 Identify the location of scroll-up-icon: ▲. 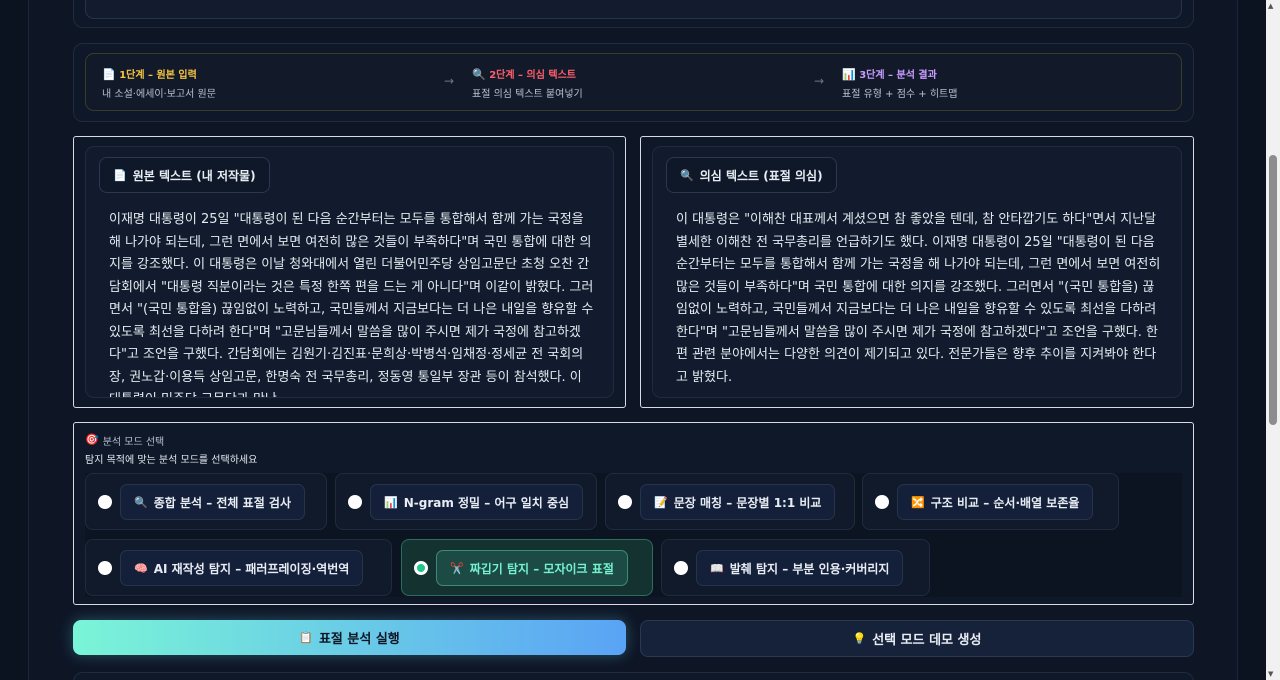
(1270, 6).